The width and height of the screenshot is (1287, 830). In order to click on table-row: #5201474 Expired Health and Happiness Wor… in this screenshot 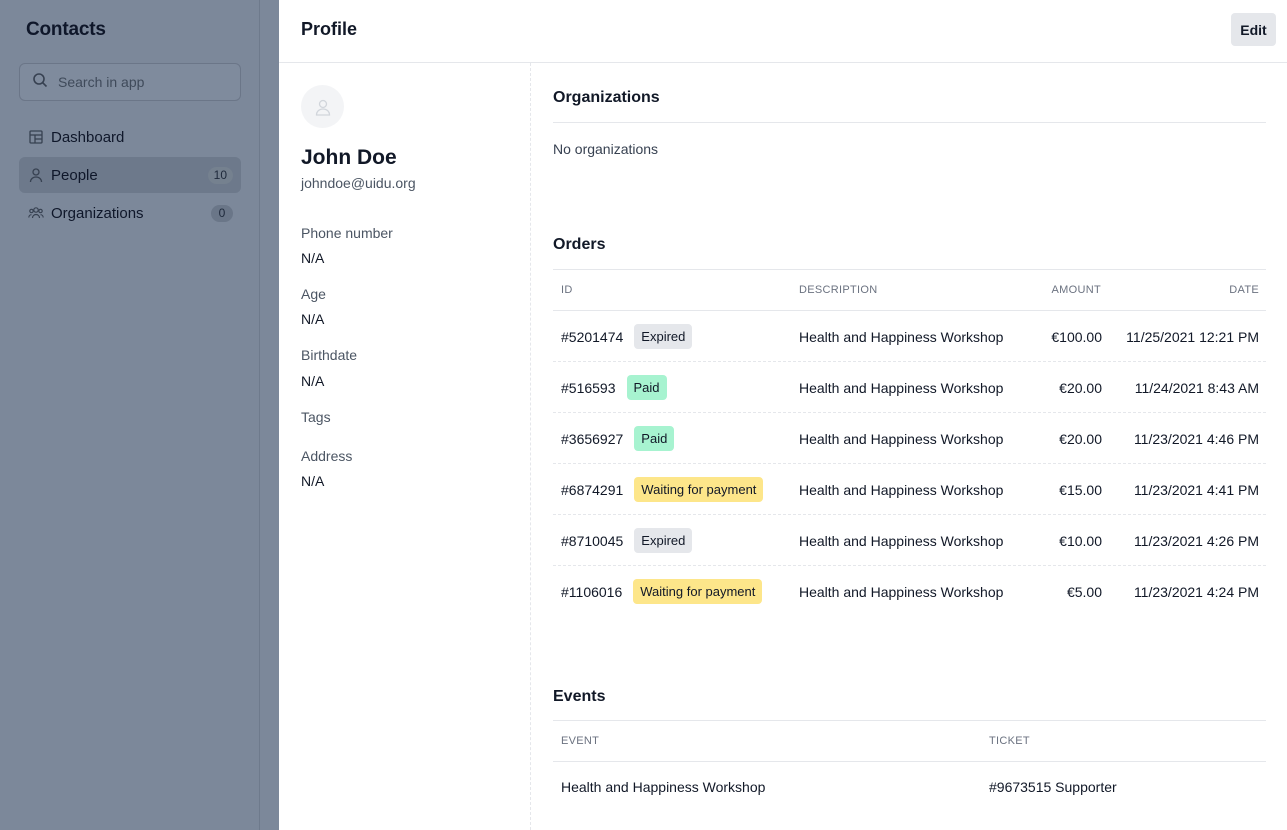, I will do `click(909, 336)`.